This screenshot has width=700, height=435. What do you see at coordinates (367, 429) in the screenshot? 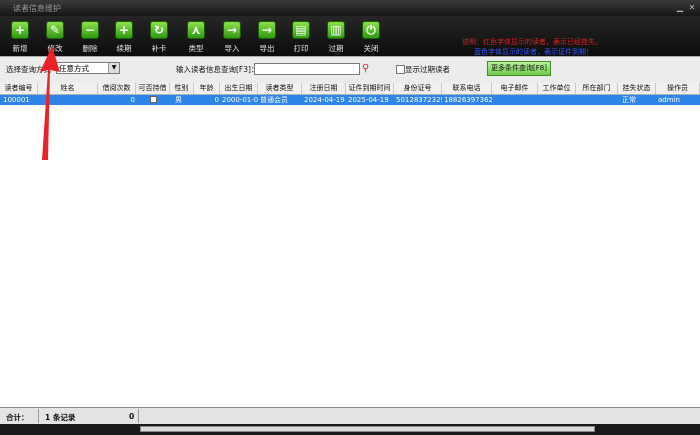
I see `scrollbar-thumb` at bounding box center [367, 429].